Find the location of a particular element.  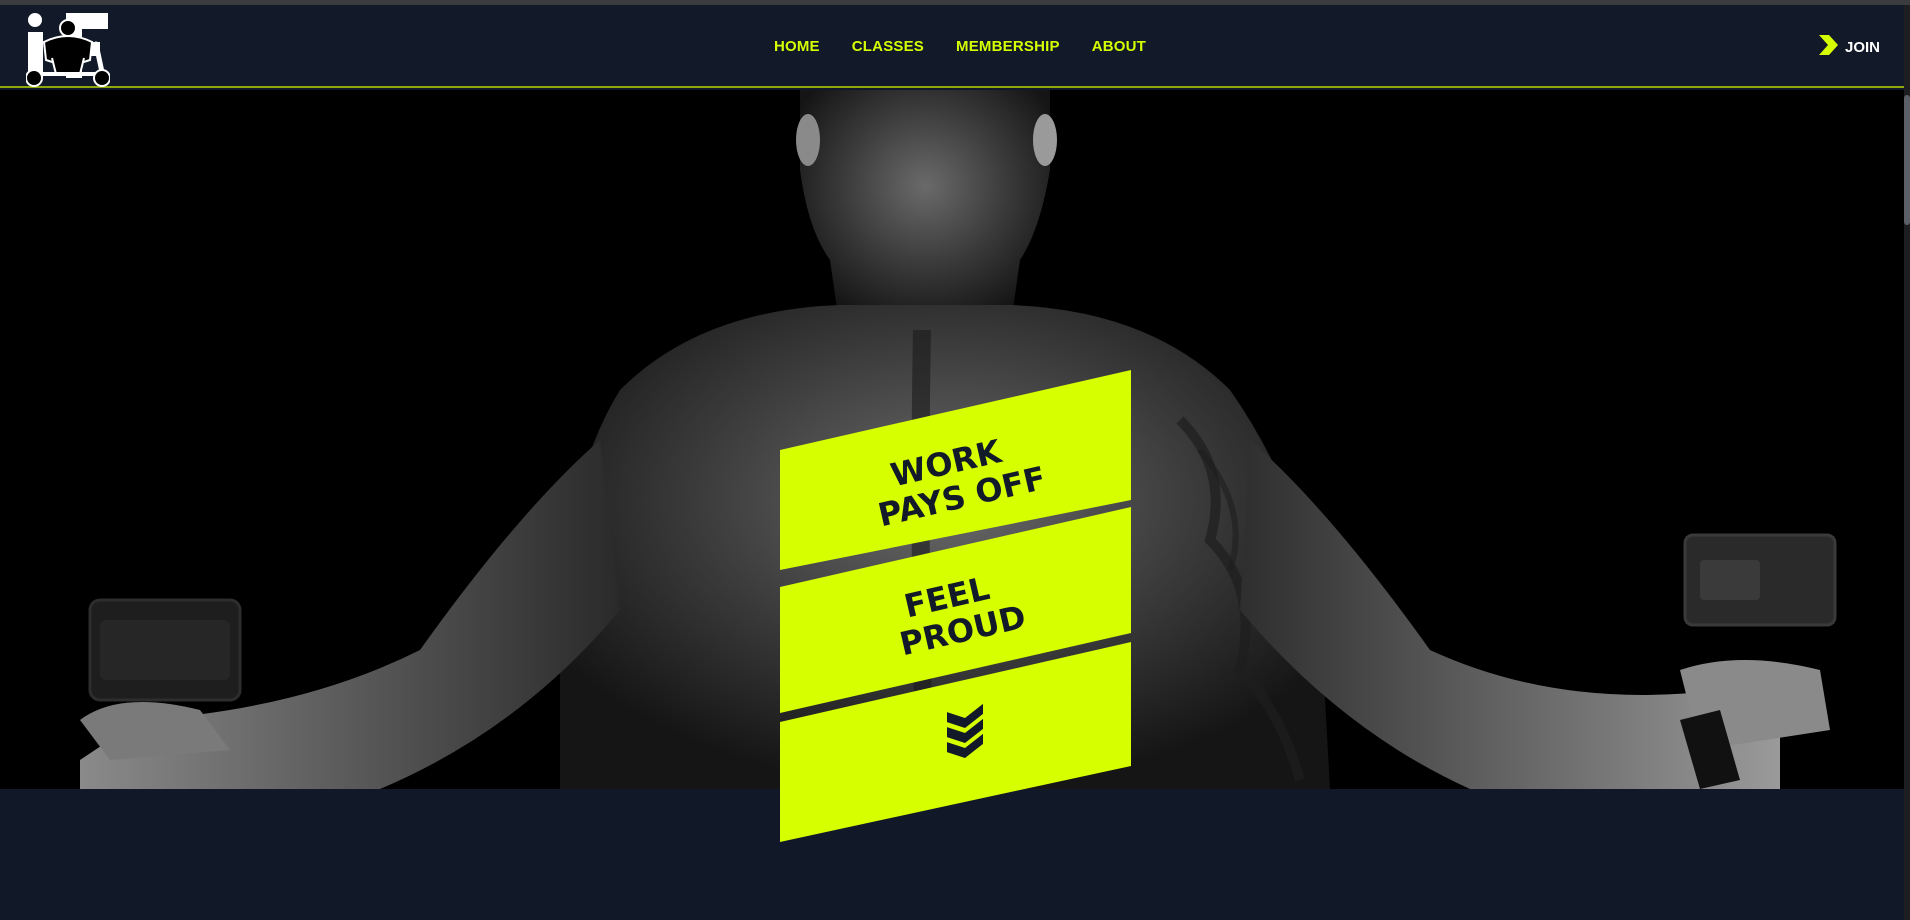

site-header: HOME CLASSES MEMBERSHIP ABOUT JOIN is located at coordinates (952, 46).